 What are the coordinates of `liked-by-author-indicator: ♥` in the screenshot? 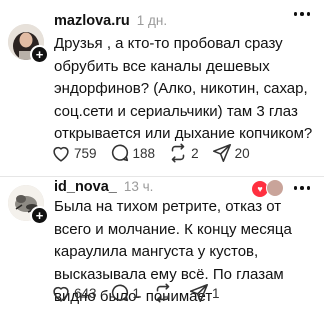 It's located at (269, 188).